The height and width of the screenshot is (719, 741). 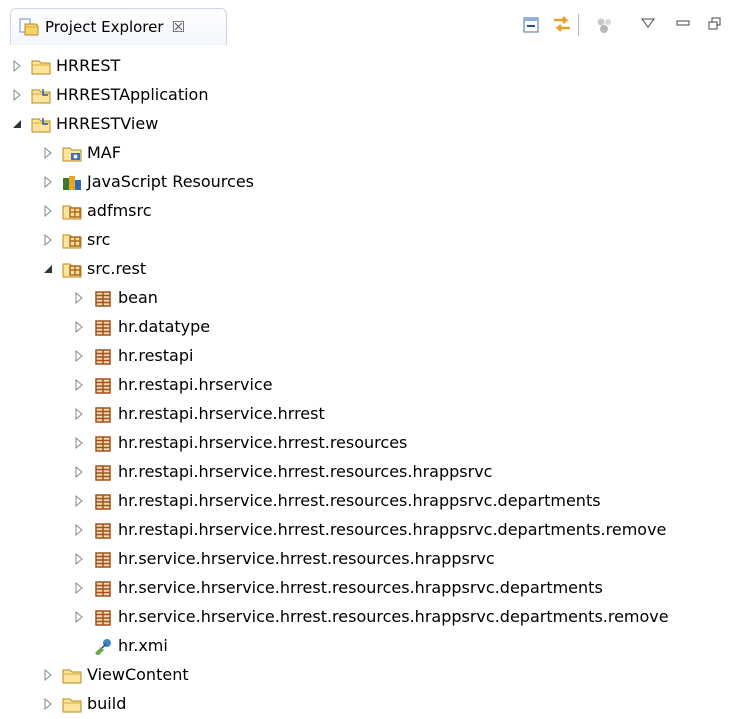 I want to click on tree-item: build, so click(x=370, y=704).